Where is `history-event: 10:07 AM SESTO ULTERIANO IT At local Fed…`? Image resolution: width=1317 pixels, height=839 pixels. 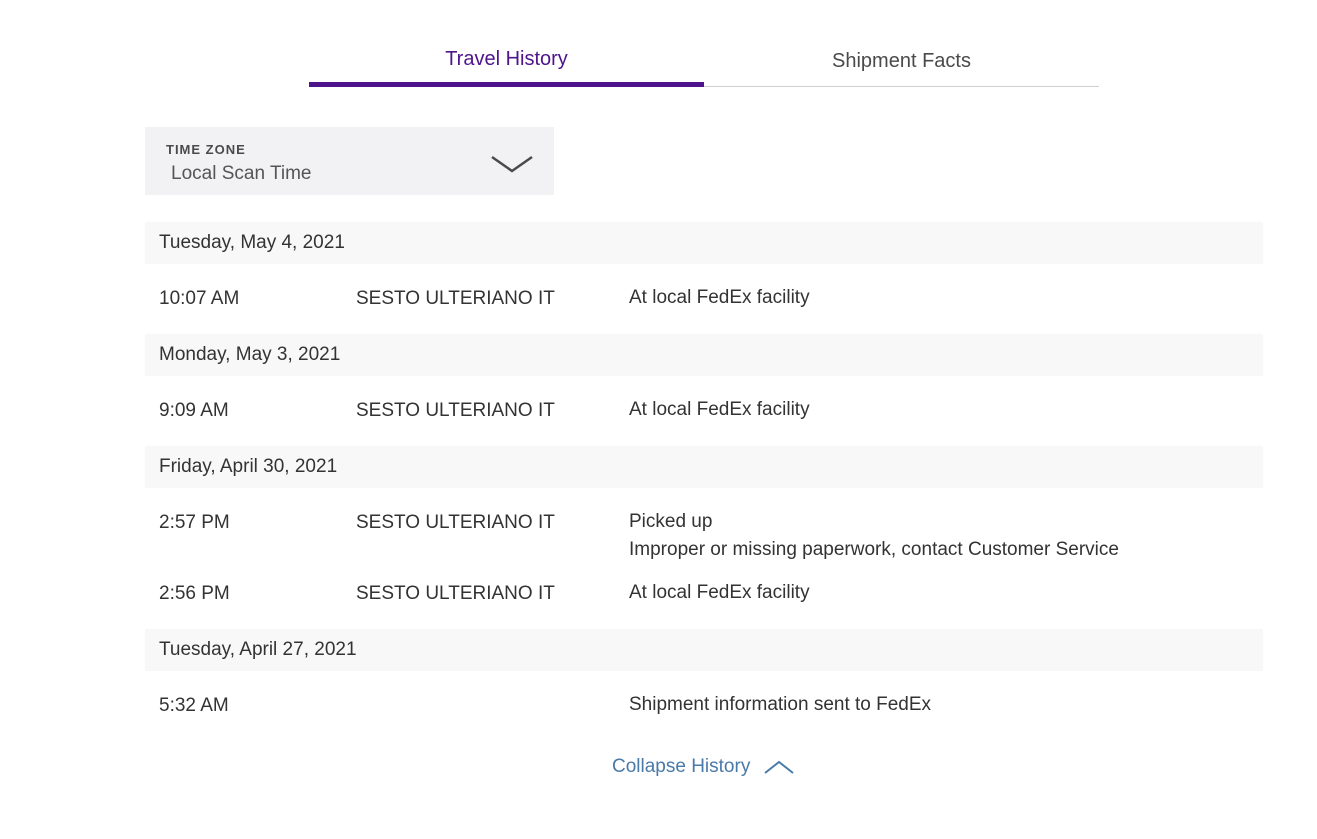 history-event: 10:07 AM SESTO ULTERIANO IT At local Fed… is located at coordinates (704, 299).